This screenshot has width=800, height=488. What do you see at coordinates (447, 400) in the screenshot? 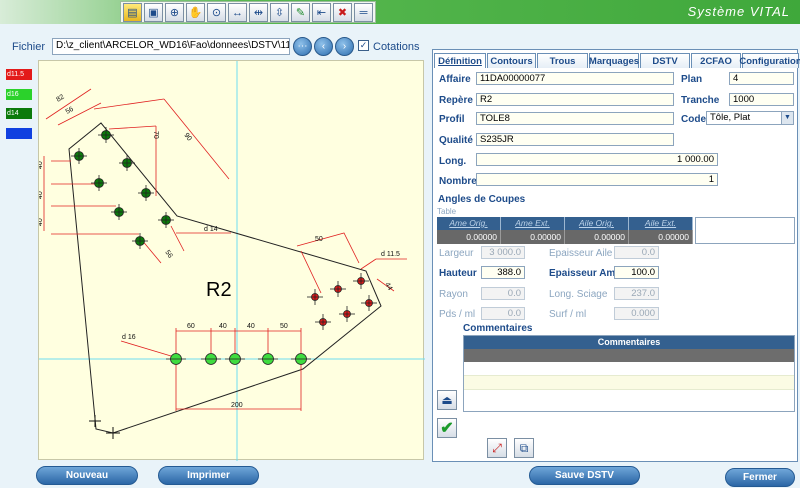
I see `erase-button: ⏏` at bounding box center [447, 400].